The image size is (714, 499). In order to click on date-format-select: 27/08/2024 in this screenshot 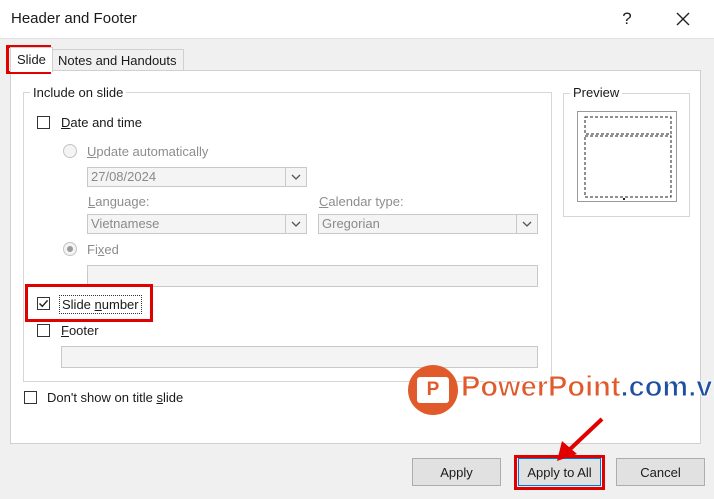, I will do `click(197, 177)`.